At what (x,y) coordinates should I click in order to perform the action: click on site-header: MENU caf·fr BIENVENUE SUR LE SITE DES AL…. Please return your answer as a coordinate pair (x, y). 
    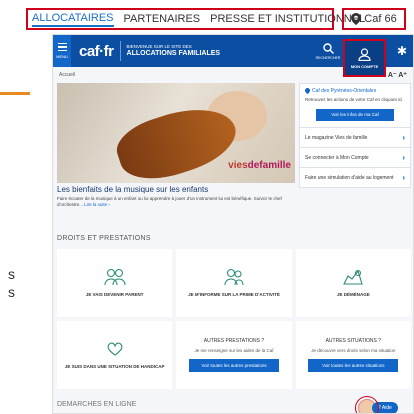
    Looking at the image, I should click on (233, 56).